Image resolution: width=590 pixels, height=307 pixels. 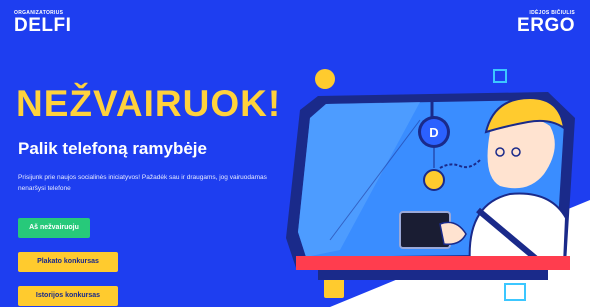 I want to click on campaign-headline: NEŽVAIRUOK!, so click(x=149, y=103).